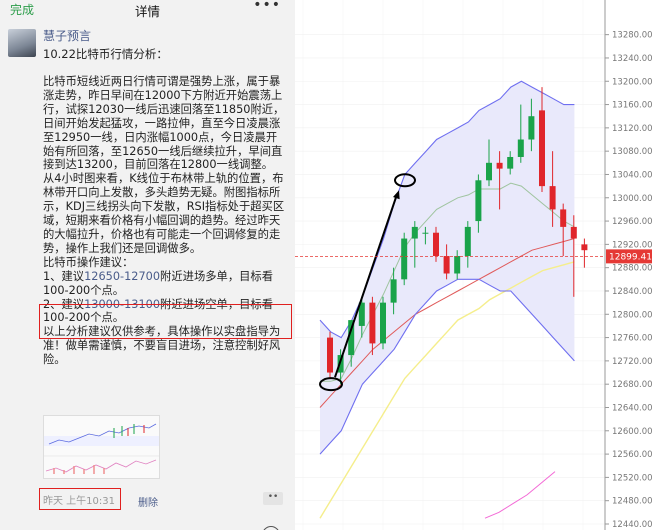  Describe the element at coordinates (88, 262) in the screenshot. I see `post-paragraph: 比特币操作建议：` at that location.